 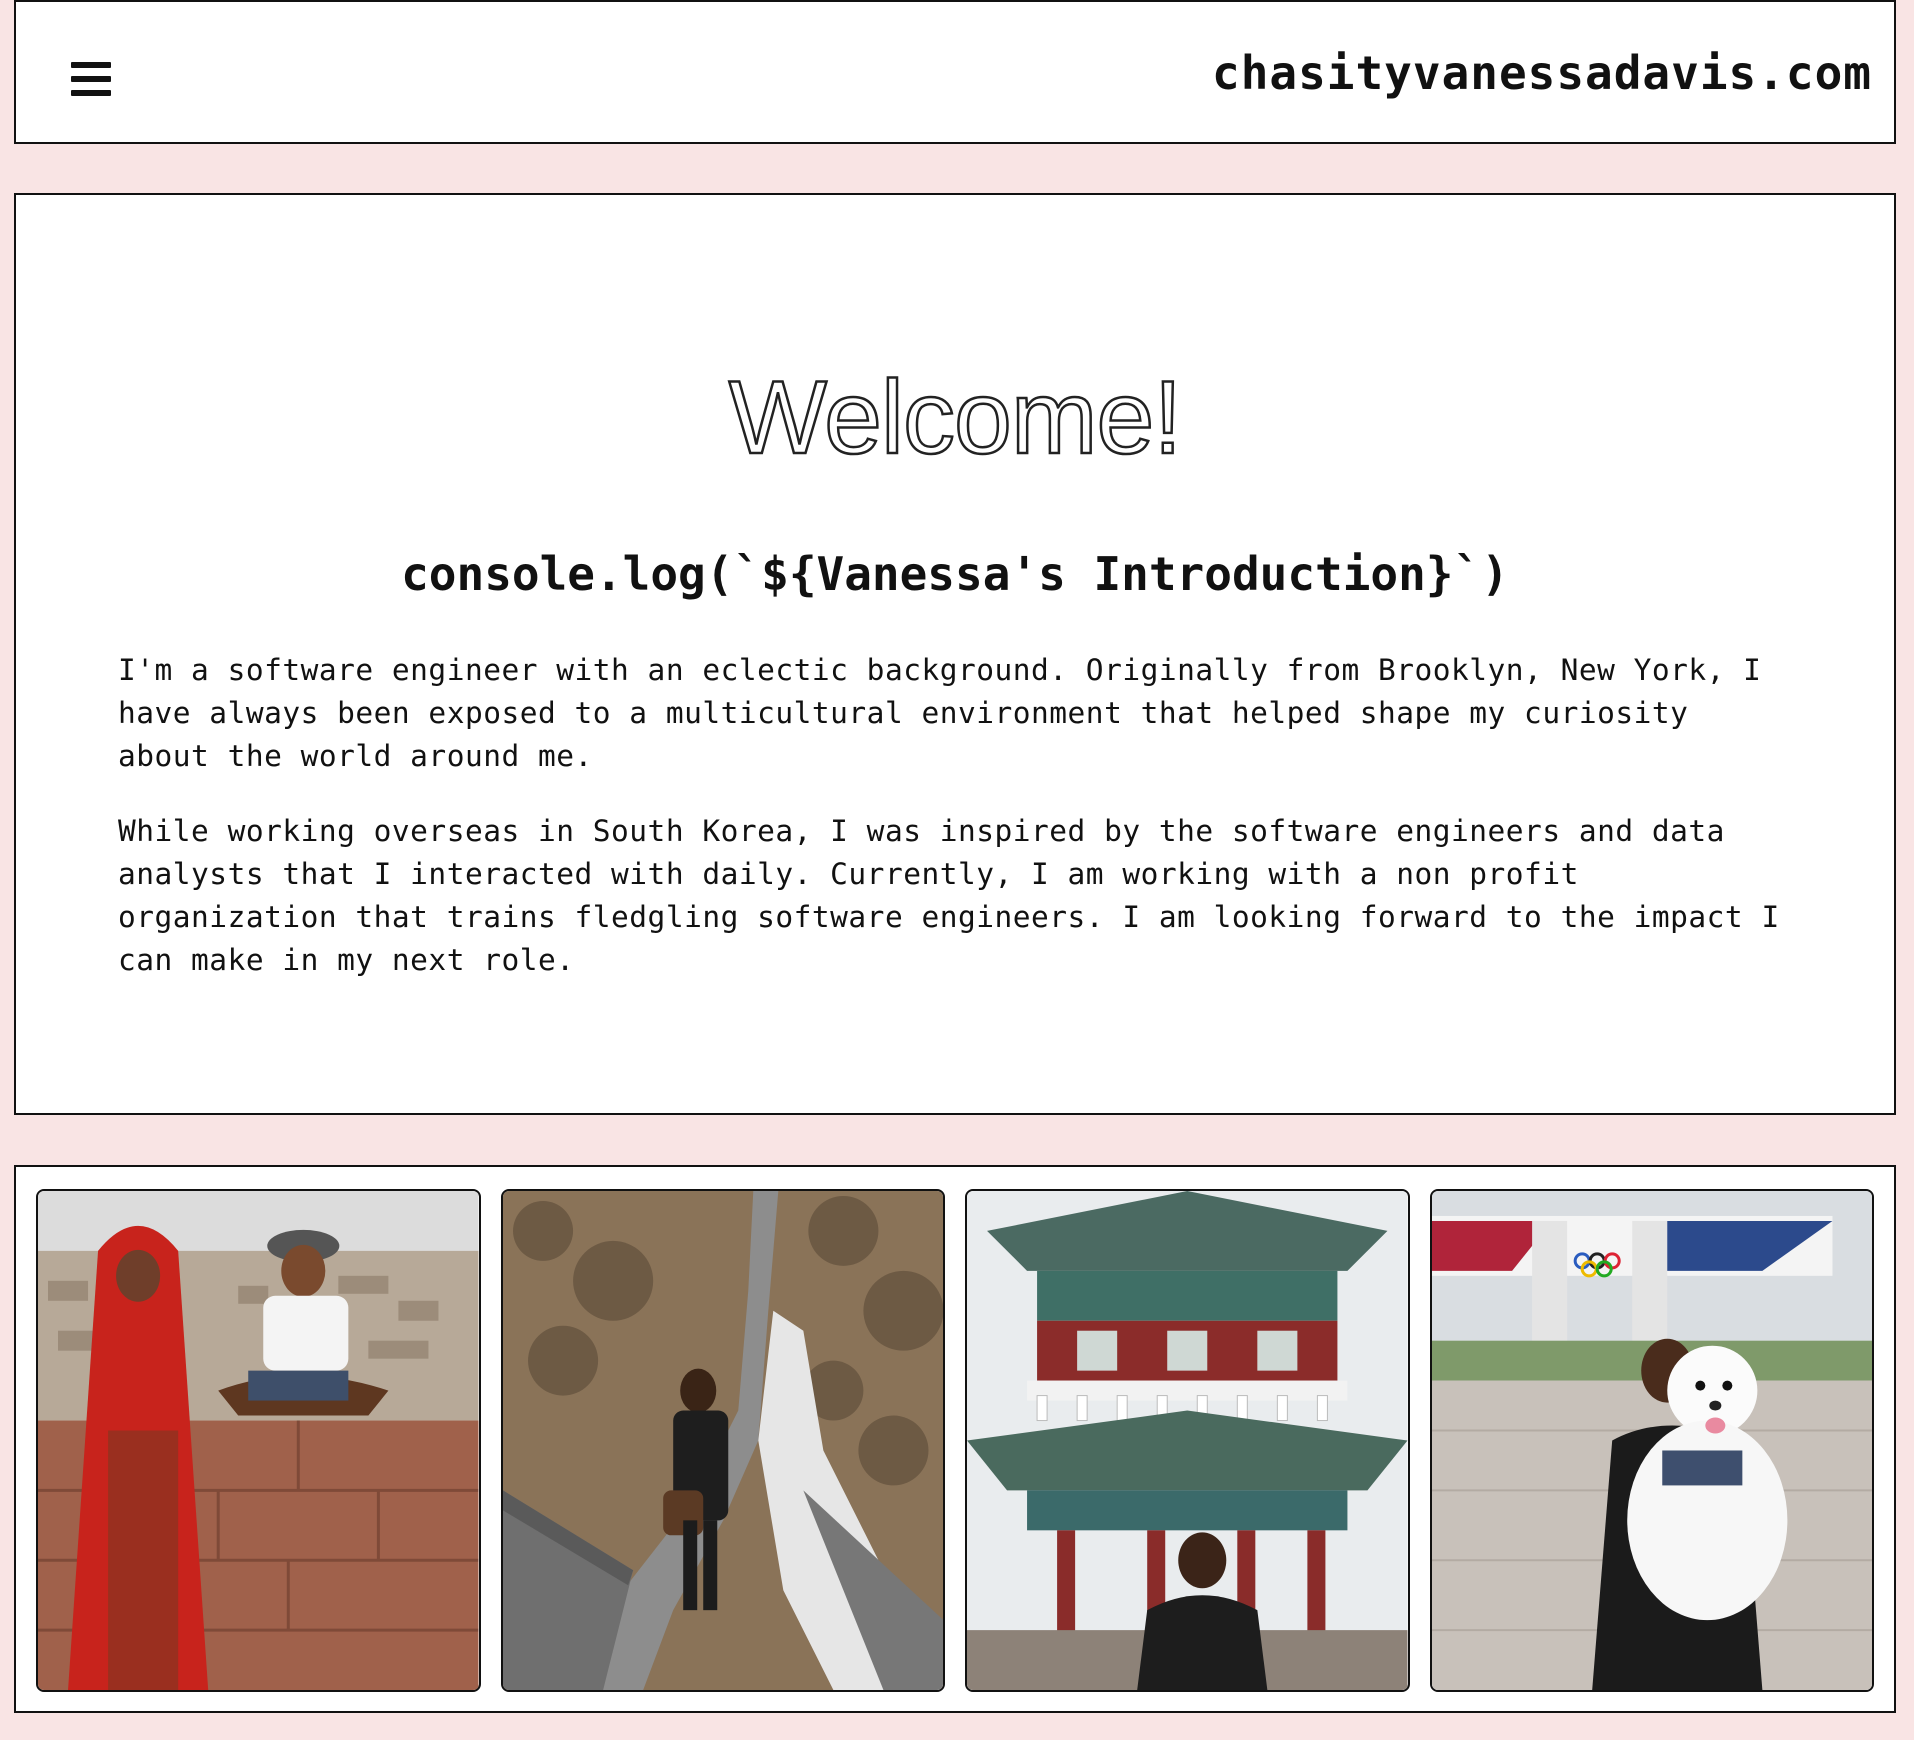 I want to click on photo-korean-pagoda, so click(x=1187, y=1440).